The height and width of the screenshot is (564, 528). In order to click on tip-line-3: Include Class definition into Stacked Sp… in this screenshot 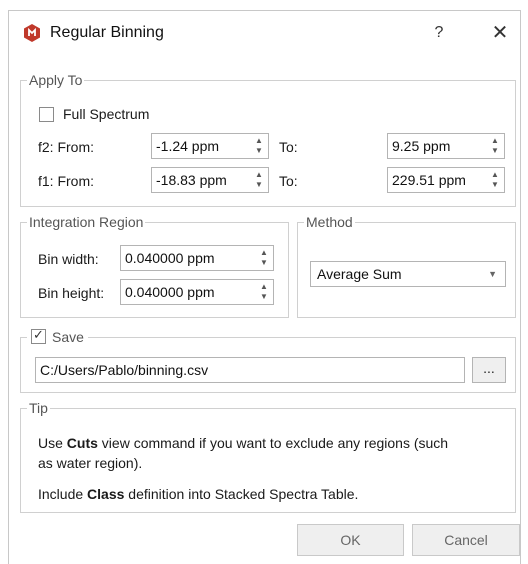, I will do `click(198, 494)`.